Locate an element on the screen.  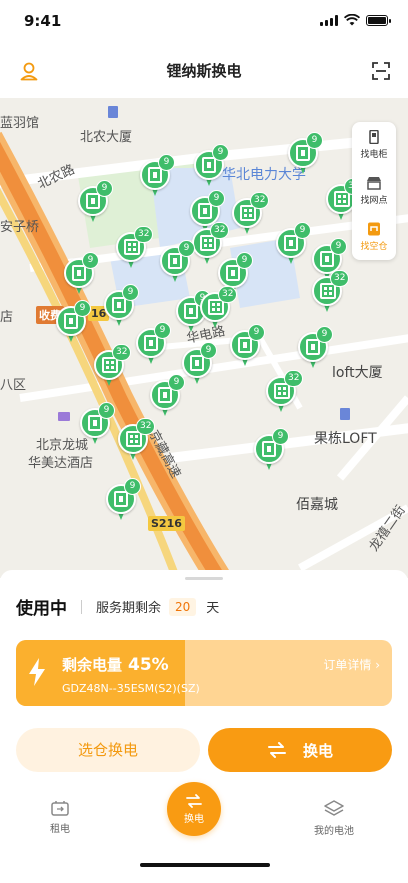
swap-icon is located at coordinates (194, 800).